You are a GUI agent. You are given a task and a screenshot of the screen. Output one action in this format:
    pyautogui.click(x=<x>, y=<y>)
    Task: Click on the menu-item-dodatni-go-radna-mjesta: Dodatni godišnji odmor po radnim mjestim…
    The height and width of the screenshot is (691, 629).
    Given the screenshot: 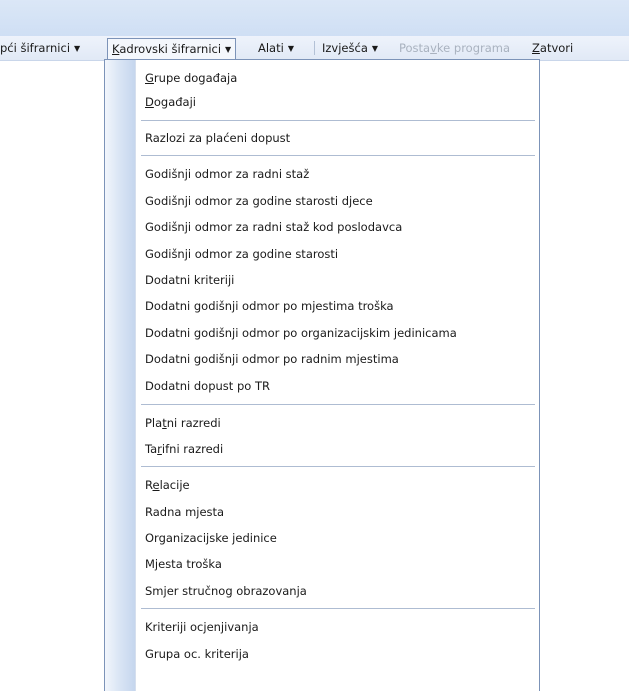 What is the action you would take?
    pyautogui.click(x=272, y=359)
    